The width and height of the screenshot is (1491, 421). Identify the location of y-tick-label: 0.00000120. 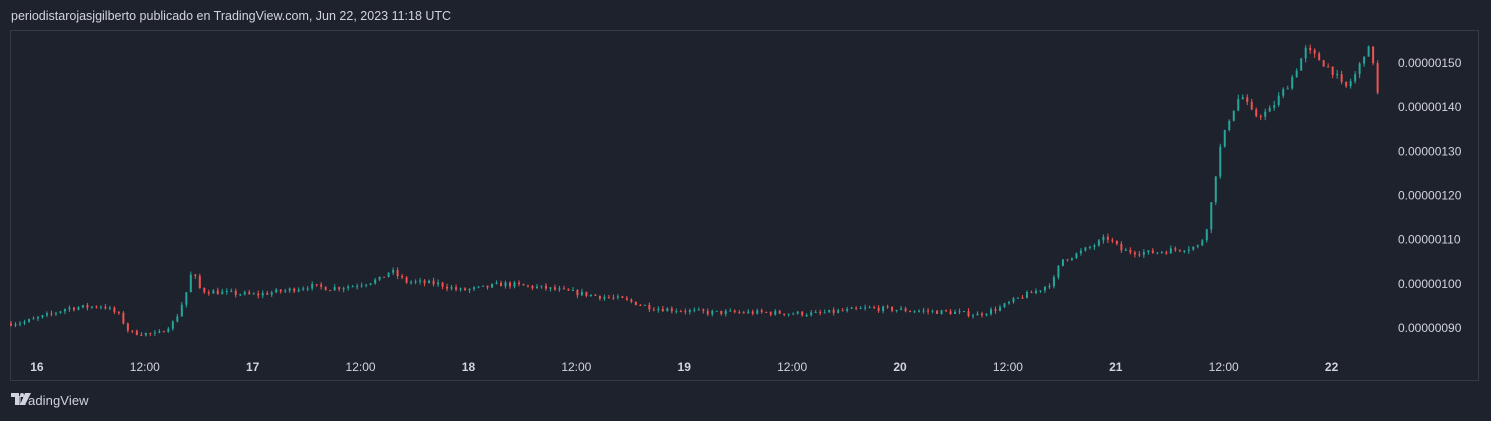
(1430, 196).